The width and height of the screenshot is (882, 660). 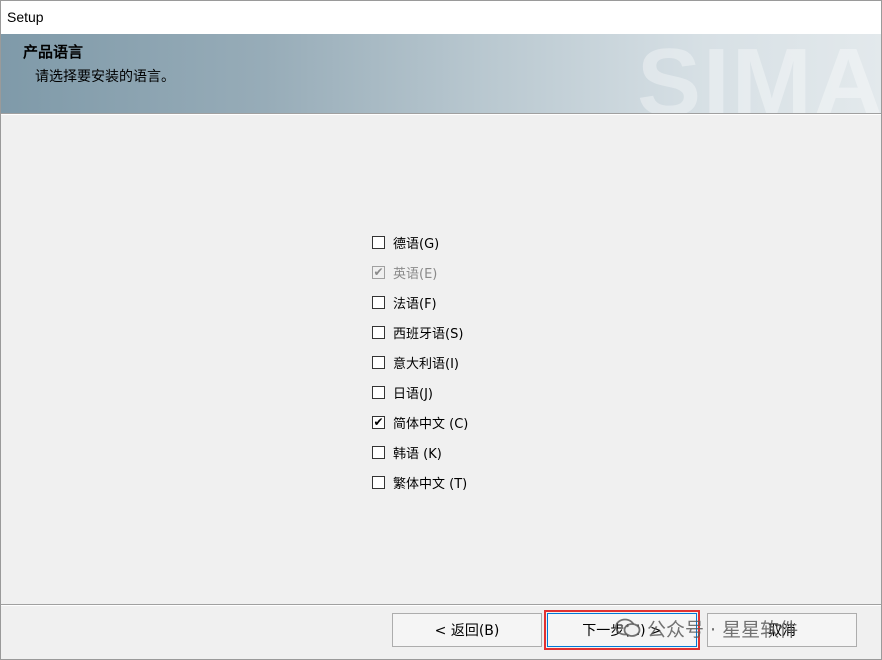 I want to click on title-bar: Setup, so click(x=441, y=17).